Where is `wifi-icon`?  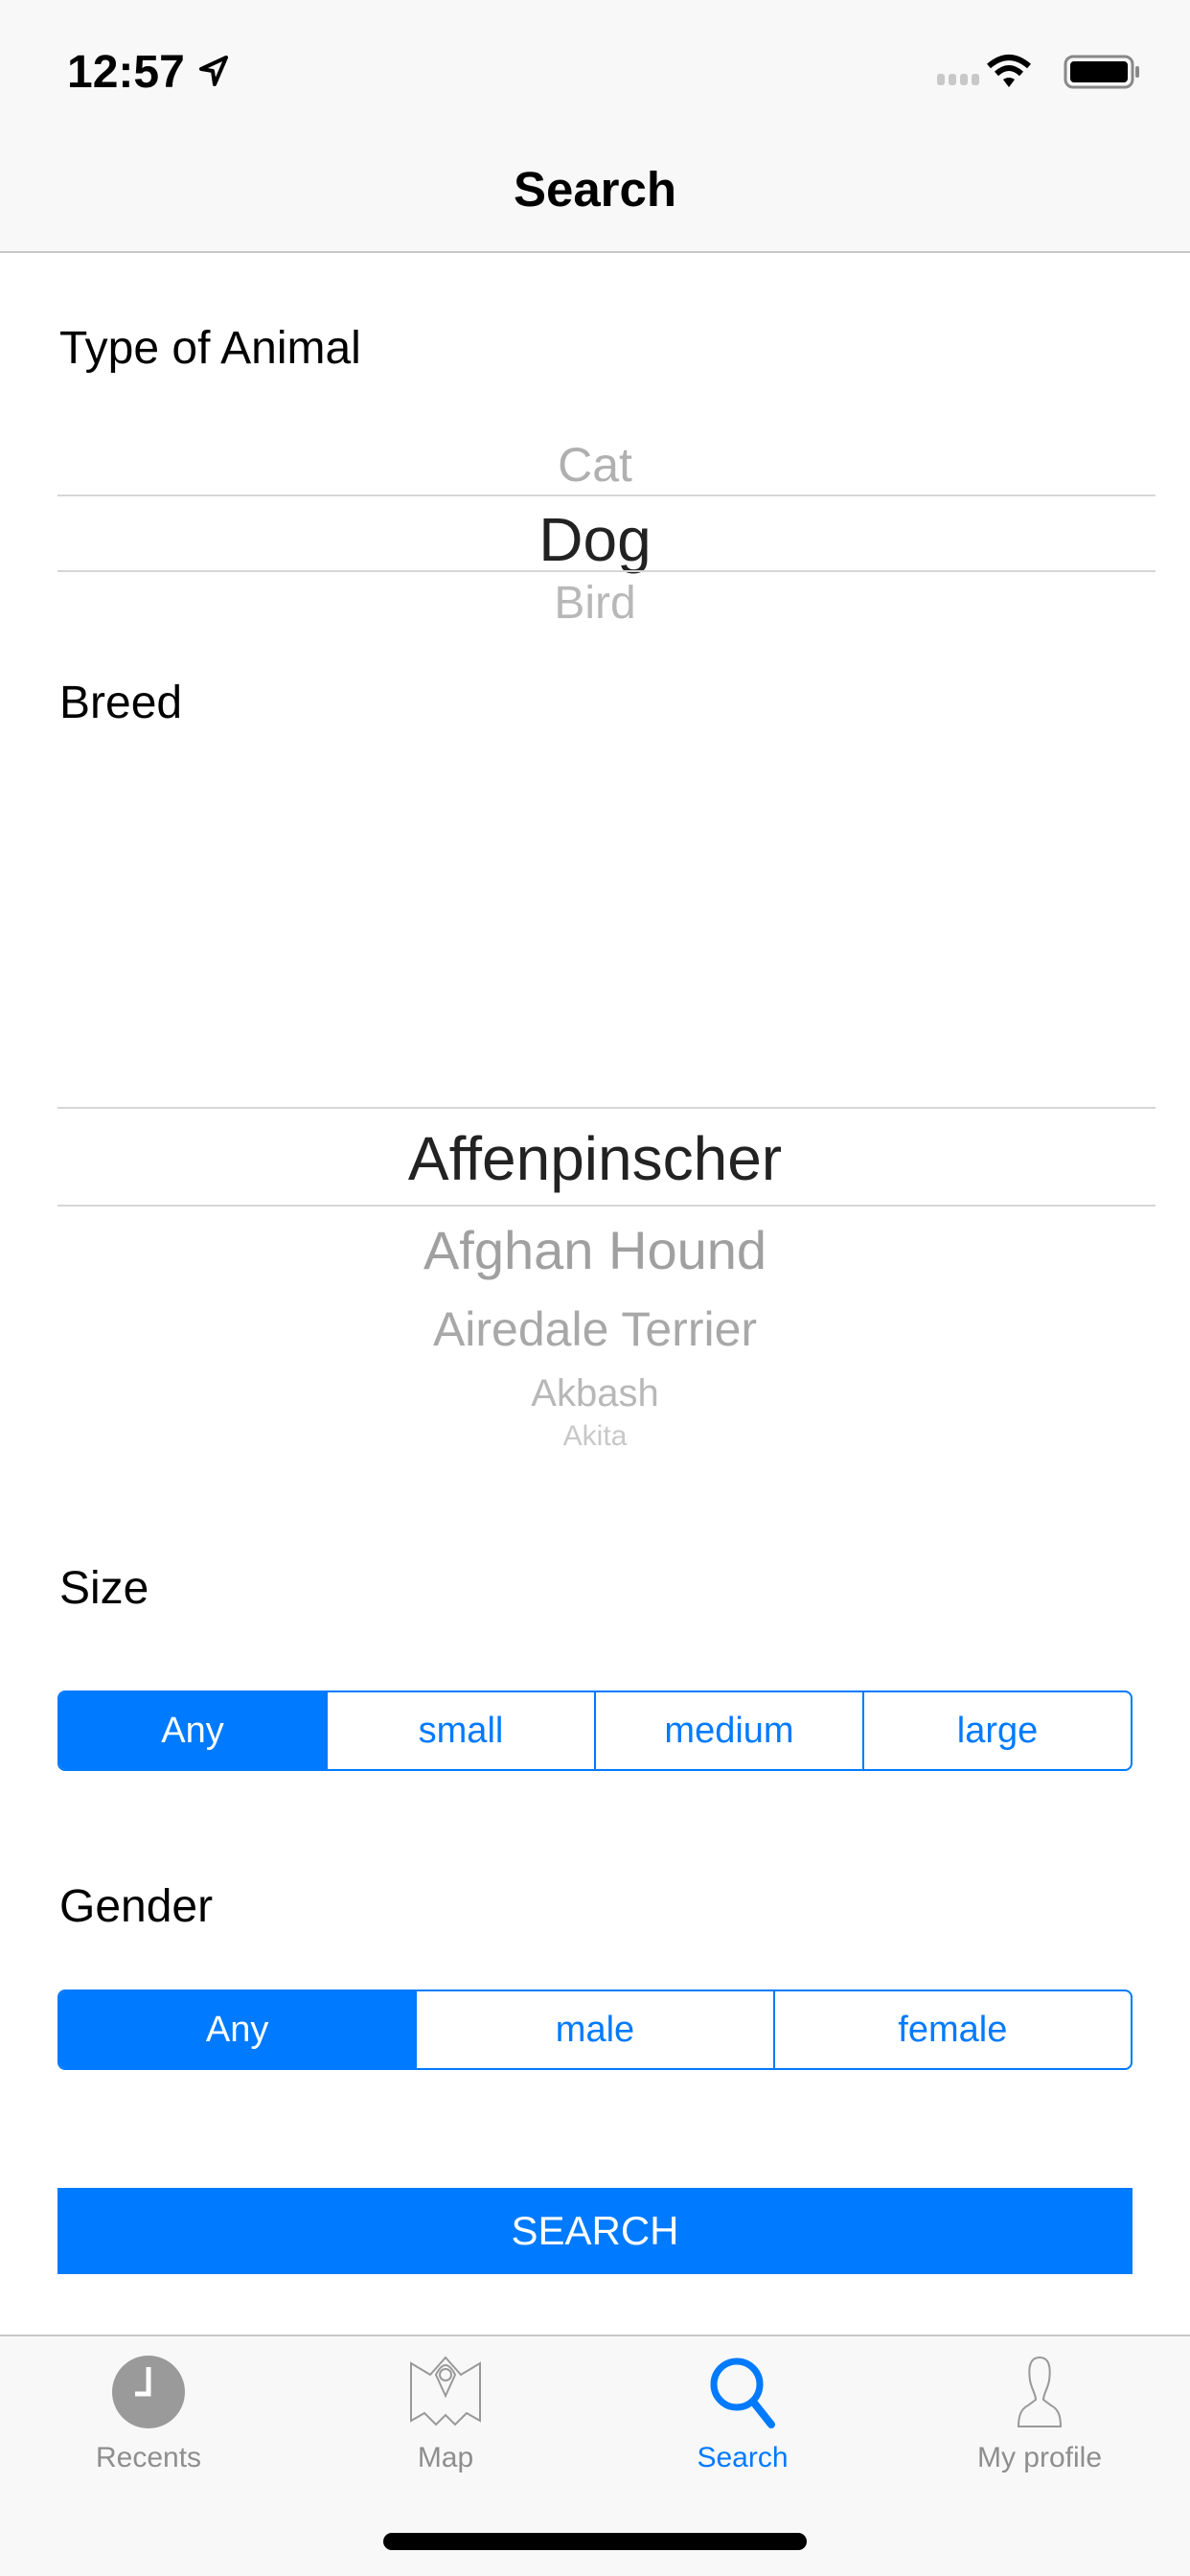
wifi-icon is located at coordinates (1009, 66).